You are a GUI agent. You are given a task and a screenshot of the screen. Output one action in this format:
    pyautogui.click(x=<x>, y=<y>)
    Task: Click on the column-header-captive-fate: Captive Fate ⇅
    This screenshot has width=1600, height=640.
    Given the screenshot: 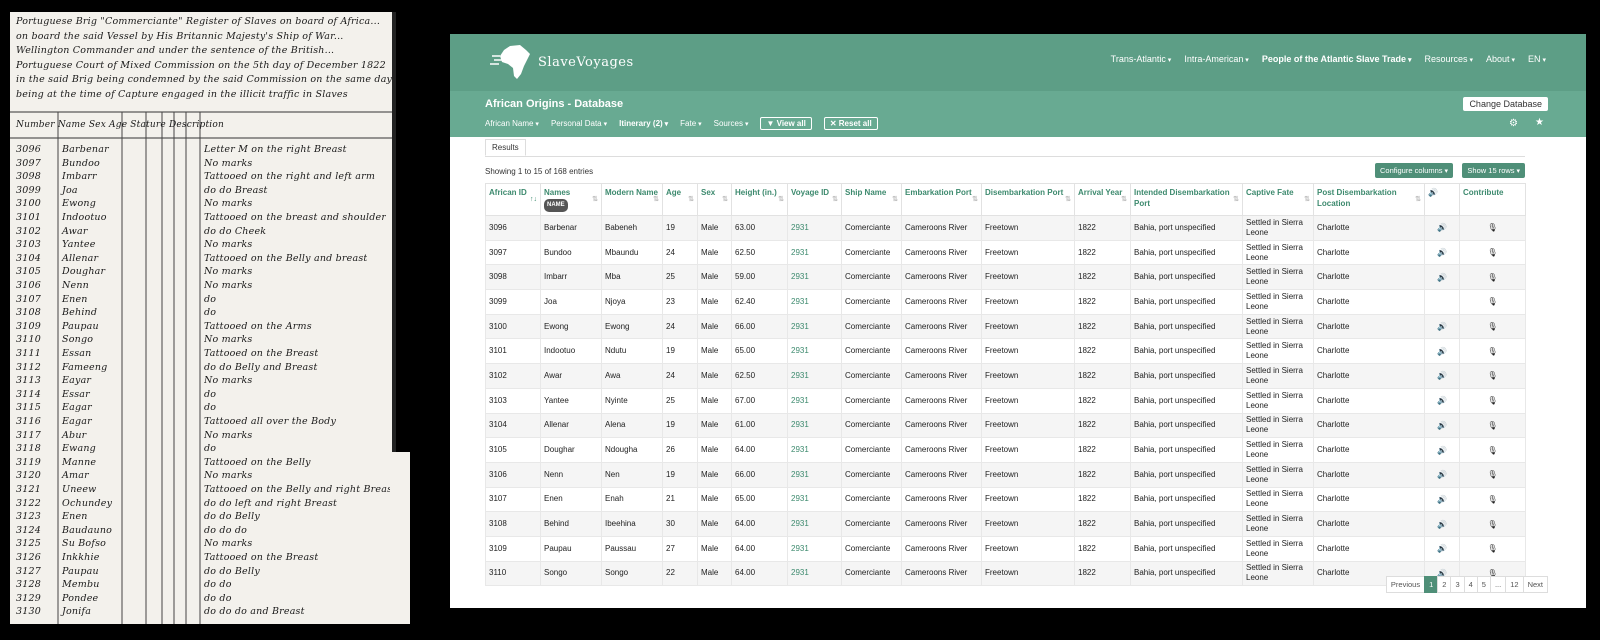 What is the action you would take?
    pyautogui.click(x=1278, y=199)
    